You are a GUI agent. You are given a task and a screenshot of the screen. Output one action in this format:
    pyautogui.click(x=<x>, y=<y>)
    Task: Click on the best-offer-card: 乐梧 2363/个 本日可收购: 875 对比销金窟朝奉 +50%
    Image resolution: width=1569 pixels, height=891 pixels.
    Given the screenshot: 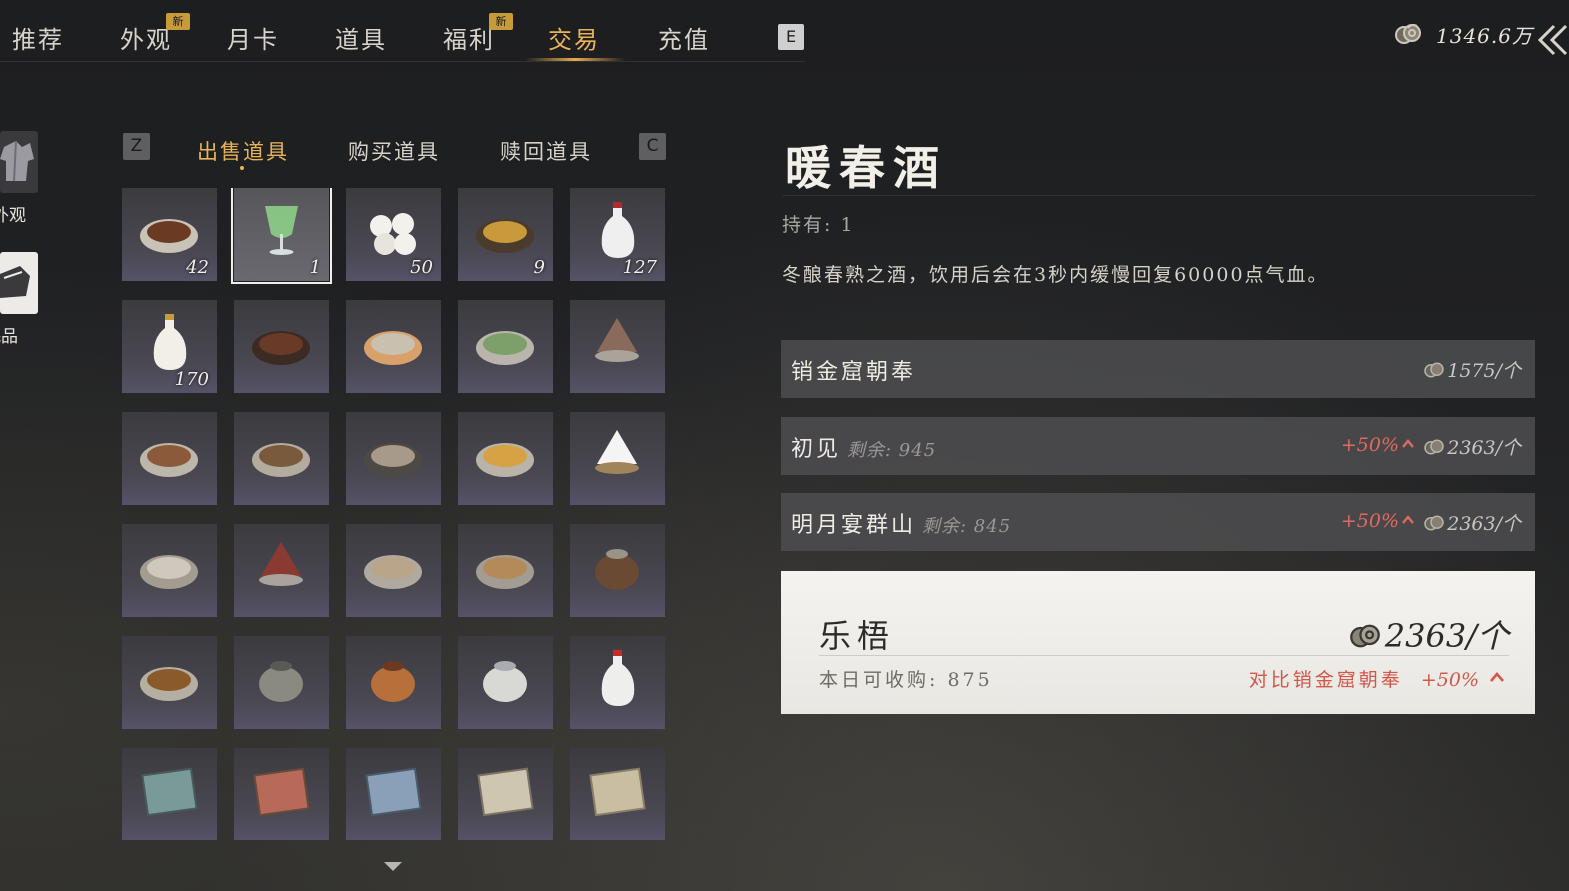 What is the action you would take?
    pyautogui.click(x=1158, y=642)
    